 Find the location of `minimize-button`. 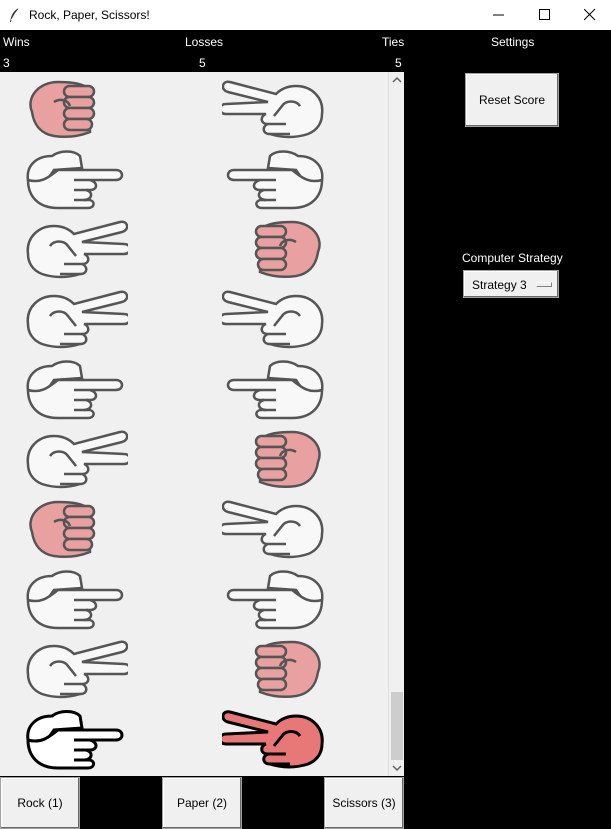

minimize-button is located at coordinates (499, 15).